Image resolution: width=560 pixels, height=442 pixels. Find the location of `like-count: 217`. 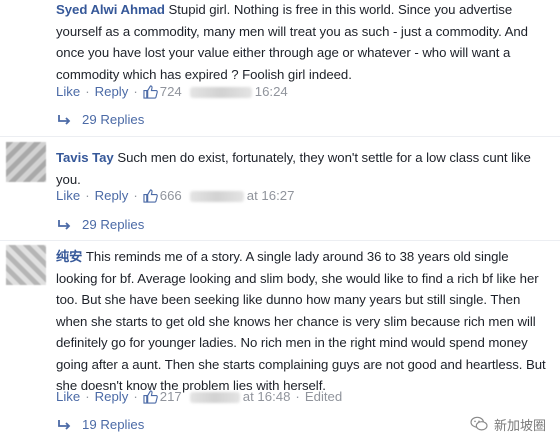

like-count: 217 is located at coordinates (171, 397).